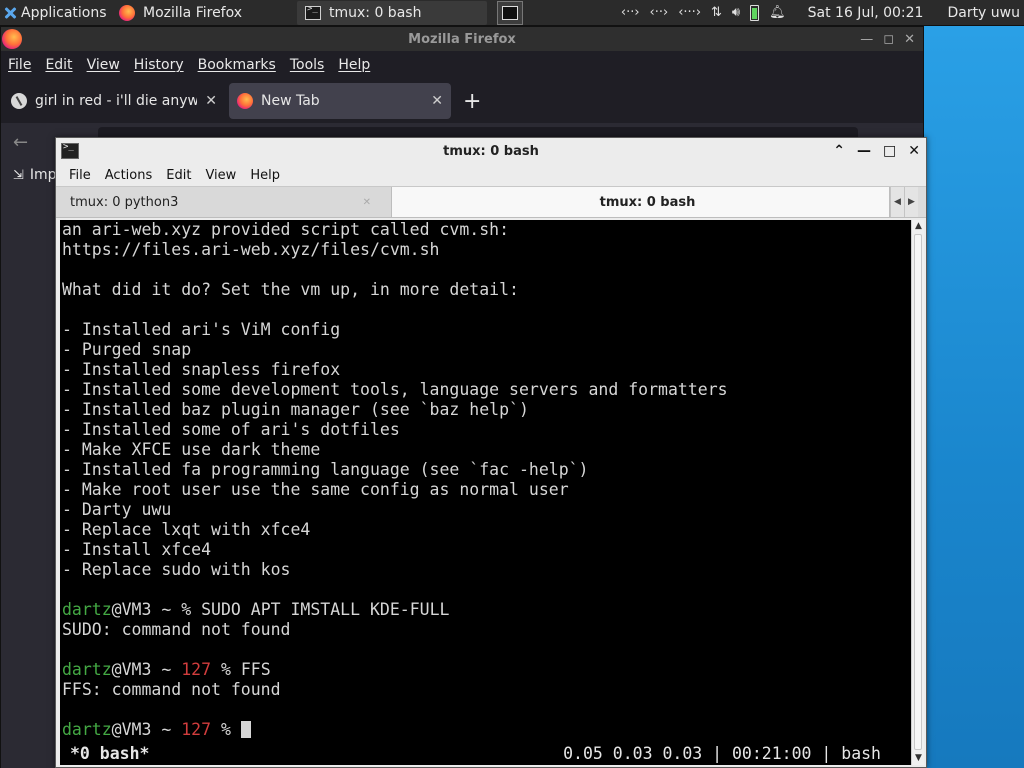 This screenshot has width=1024, height=768. Describe the element at coordinates (251, 249) in the screenshot. I see `terminal-line: https://files.ari-web.xyz/files/cvm.sh` at that location.